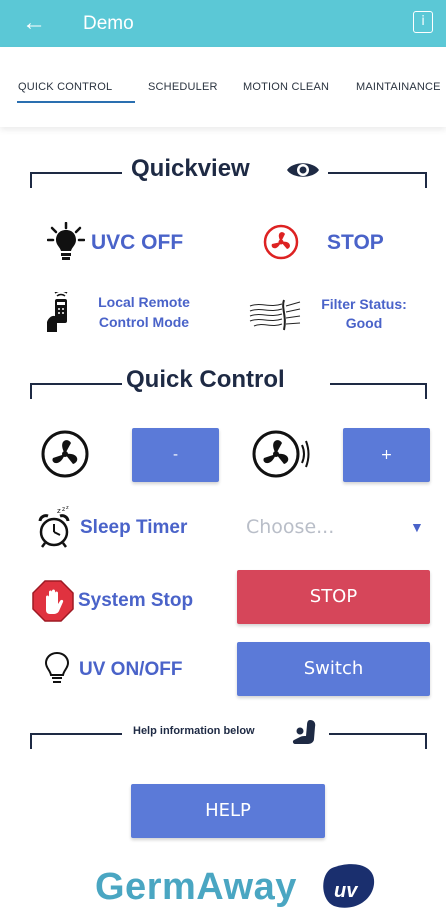 This screenshot has width=446, height=919. I want to click on person-help-icon, so click(304, 732).